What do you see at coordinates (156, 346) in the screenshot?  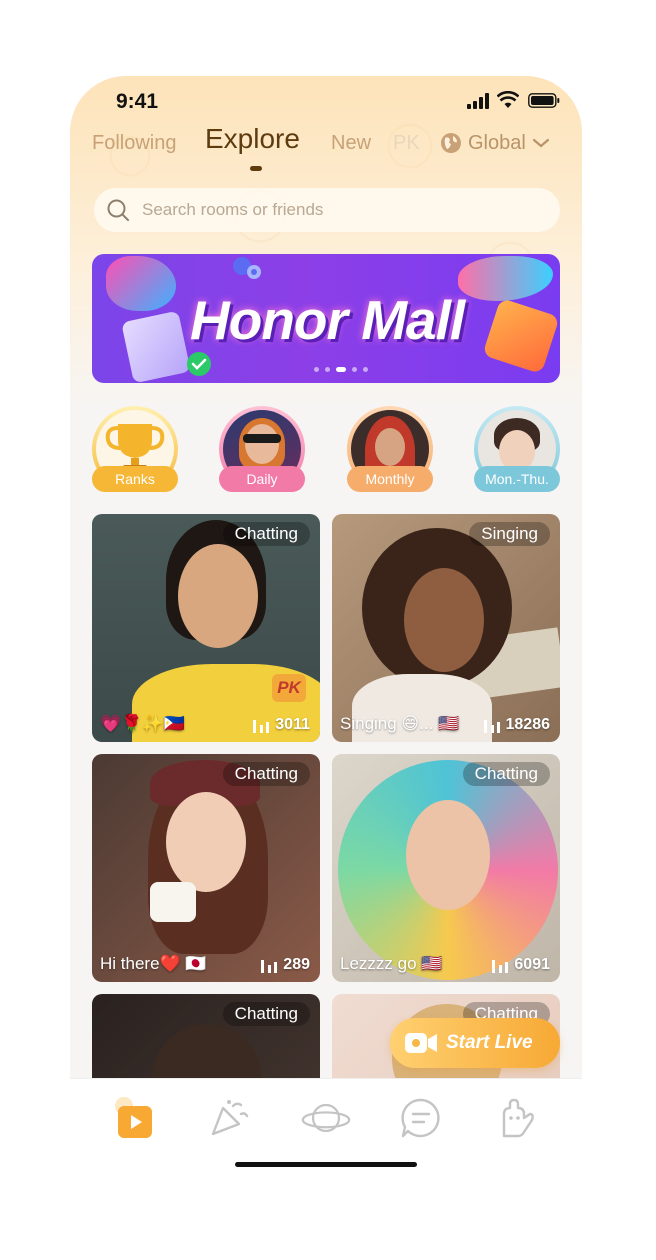 I see `banner-book-decoration` at bounding box center [156, 346].